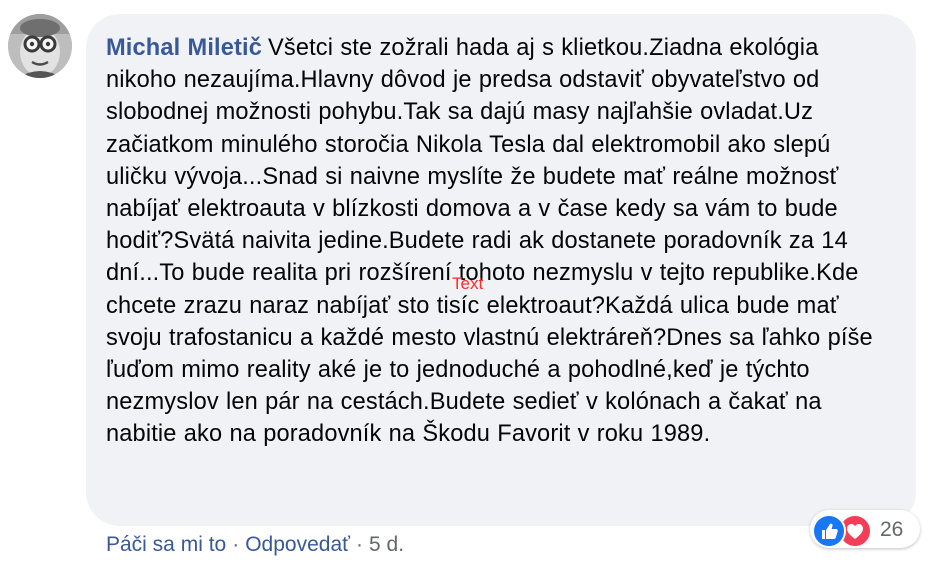 This screenshot has width=948, height=574. I want to click on reactions-summary: 26, so click(865, 529).